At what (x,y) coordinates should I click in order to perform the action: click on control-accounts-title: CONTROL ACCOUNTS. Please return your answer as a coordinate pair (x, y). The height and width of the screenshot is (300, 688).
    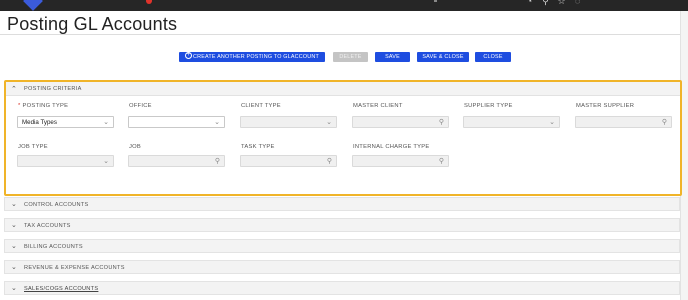
    Looking at the image, I should click on (56, 205).